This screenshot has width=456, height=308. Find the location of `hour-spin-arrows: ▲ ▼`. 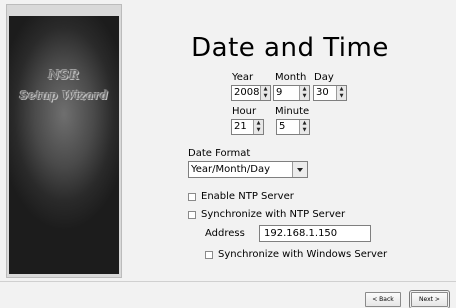

hour-spin-arrows: ▲ ▼ is located at coordinates (258, 127).